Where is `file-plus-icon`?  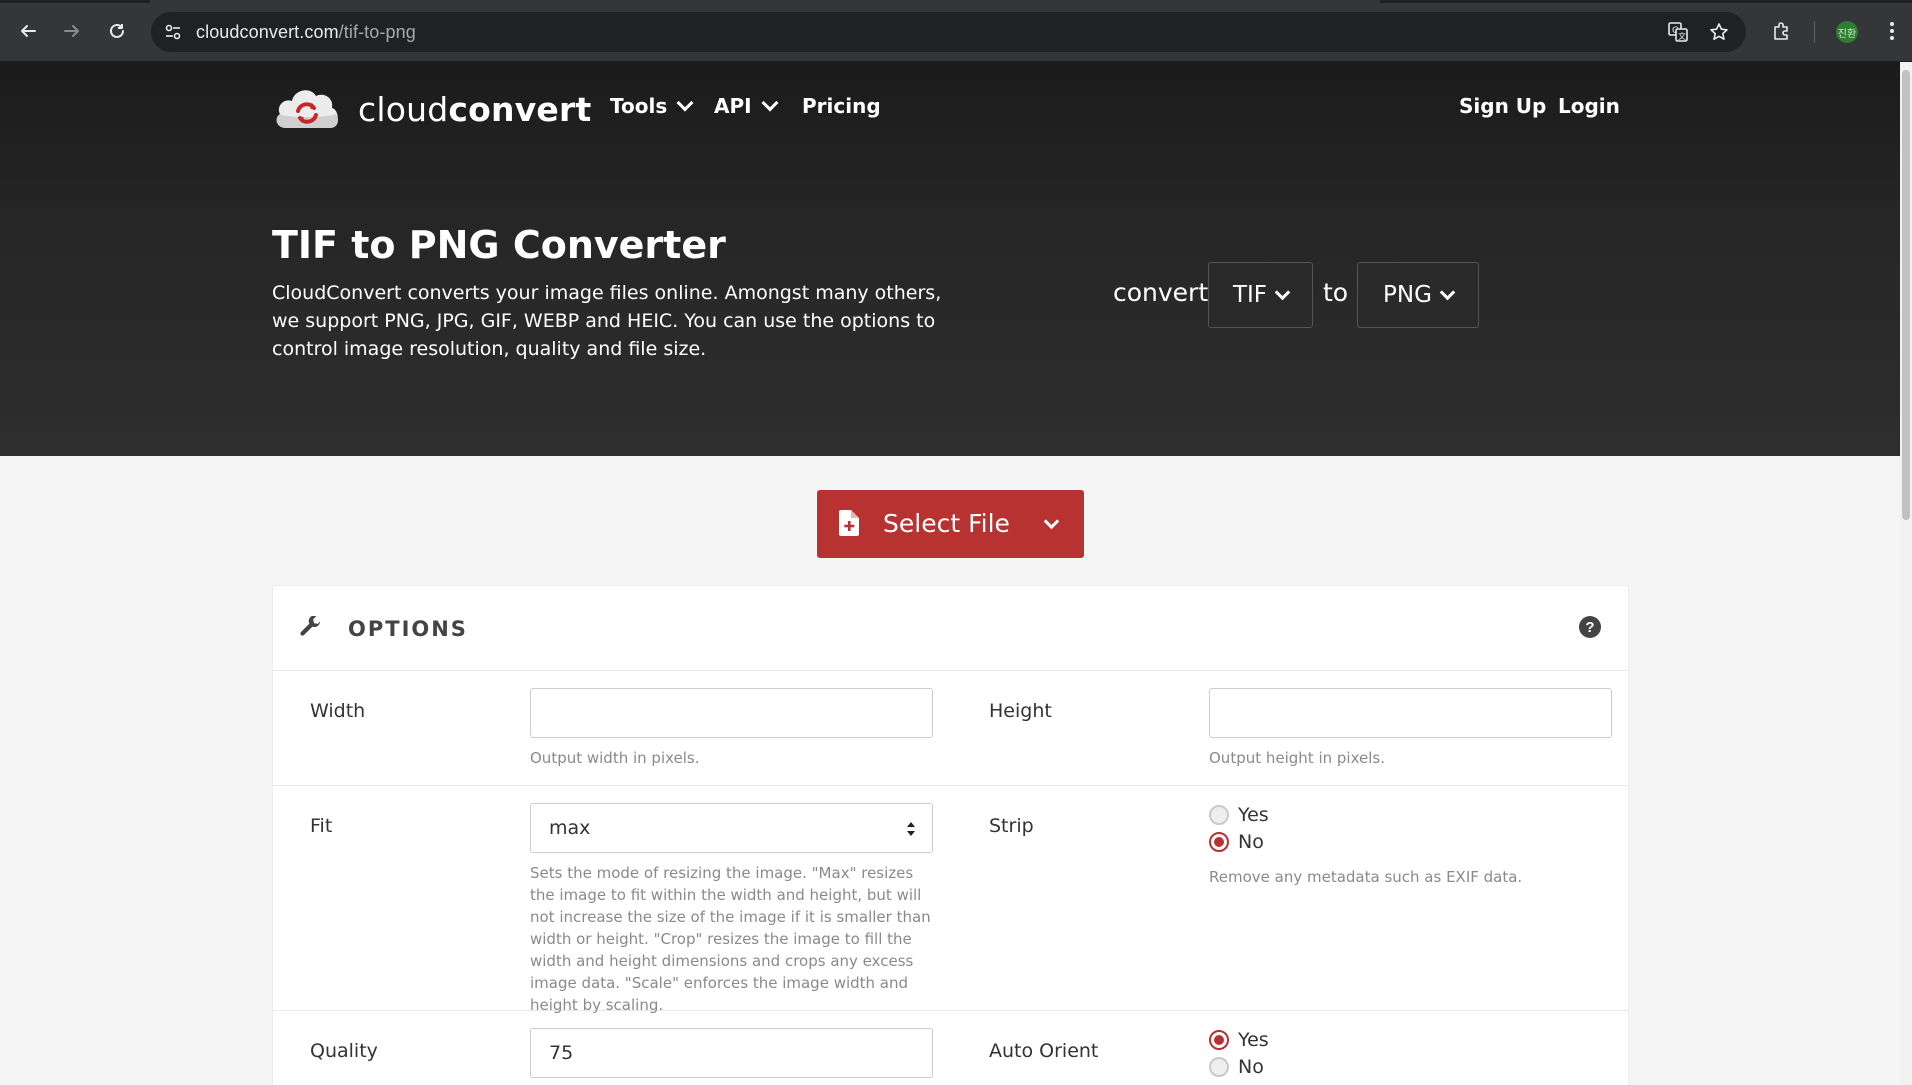 file-plus-icon is located at coordinates (849, 523).